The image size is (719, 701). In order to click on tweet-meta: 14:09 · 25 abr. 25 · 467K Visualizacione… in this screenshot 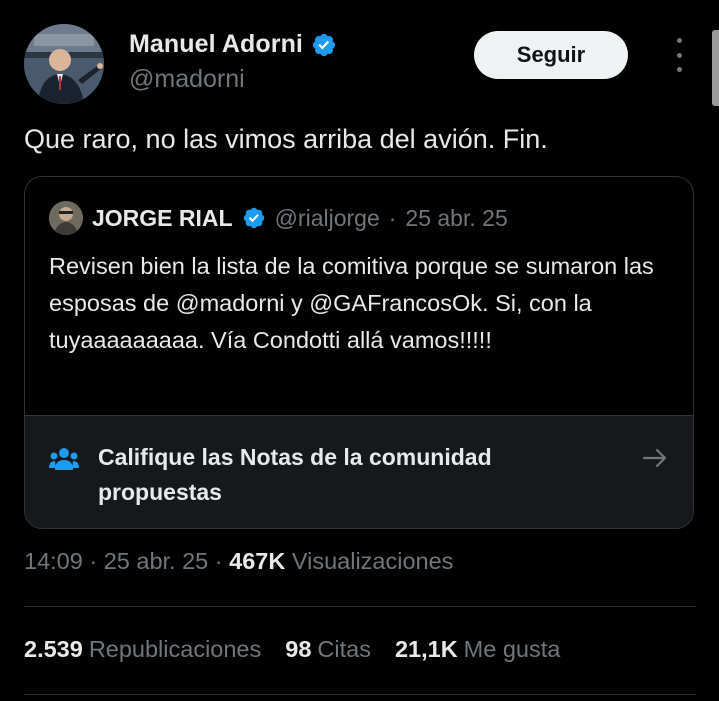, I will do `click(238, 561)`.